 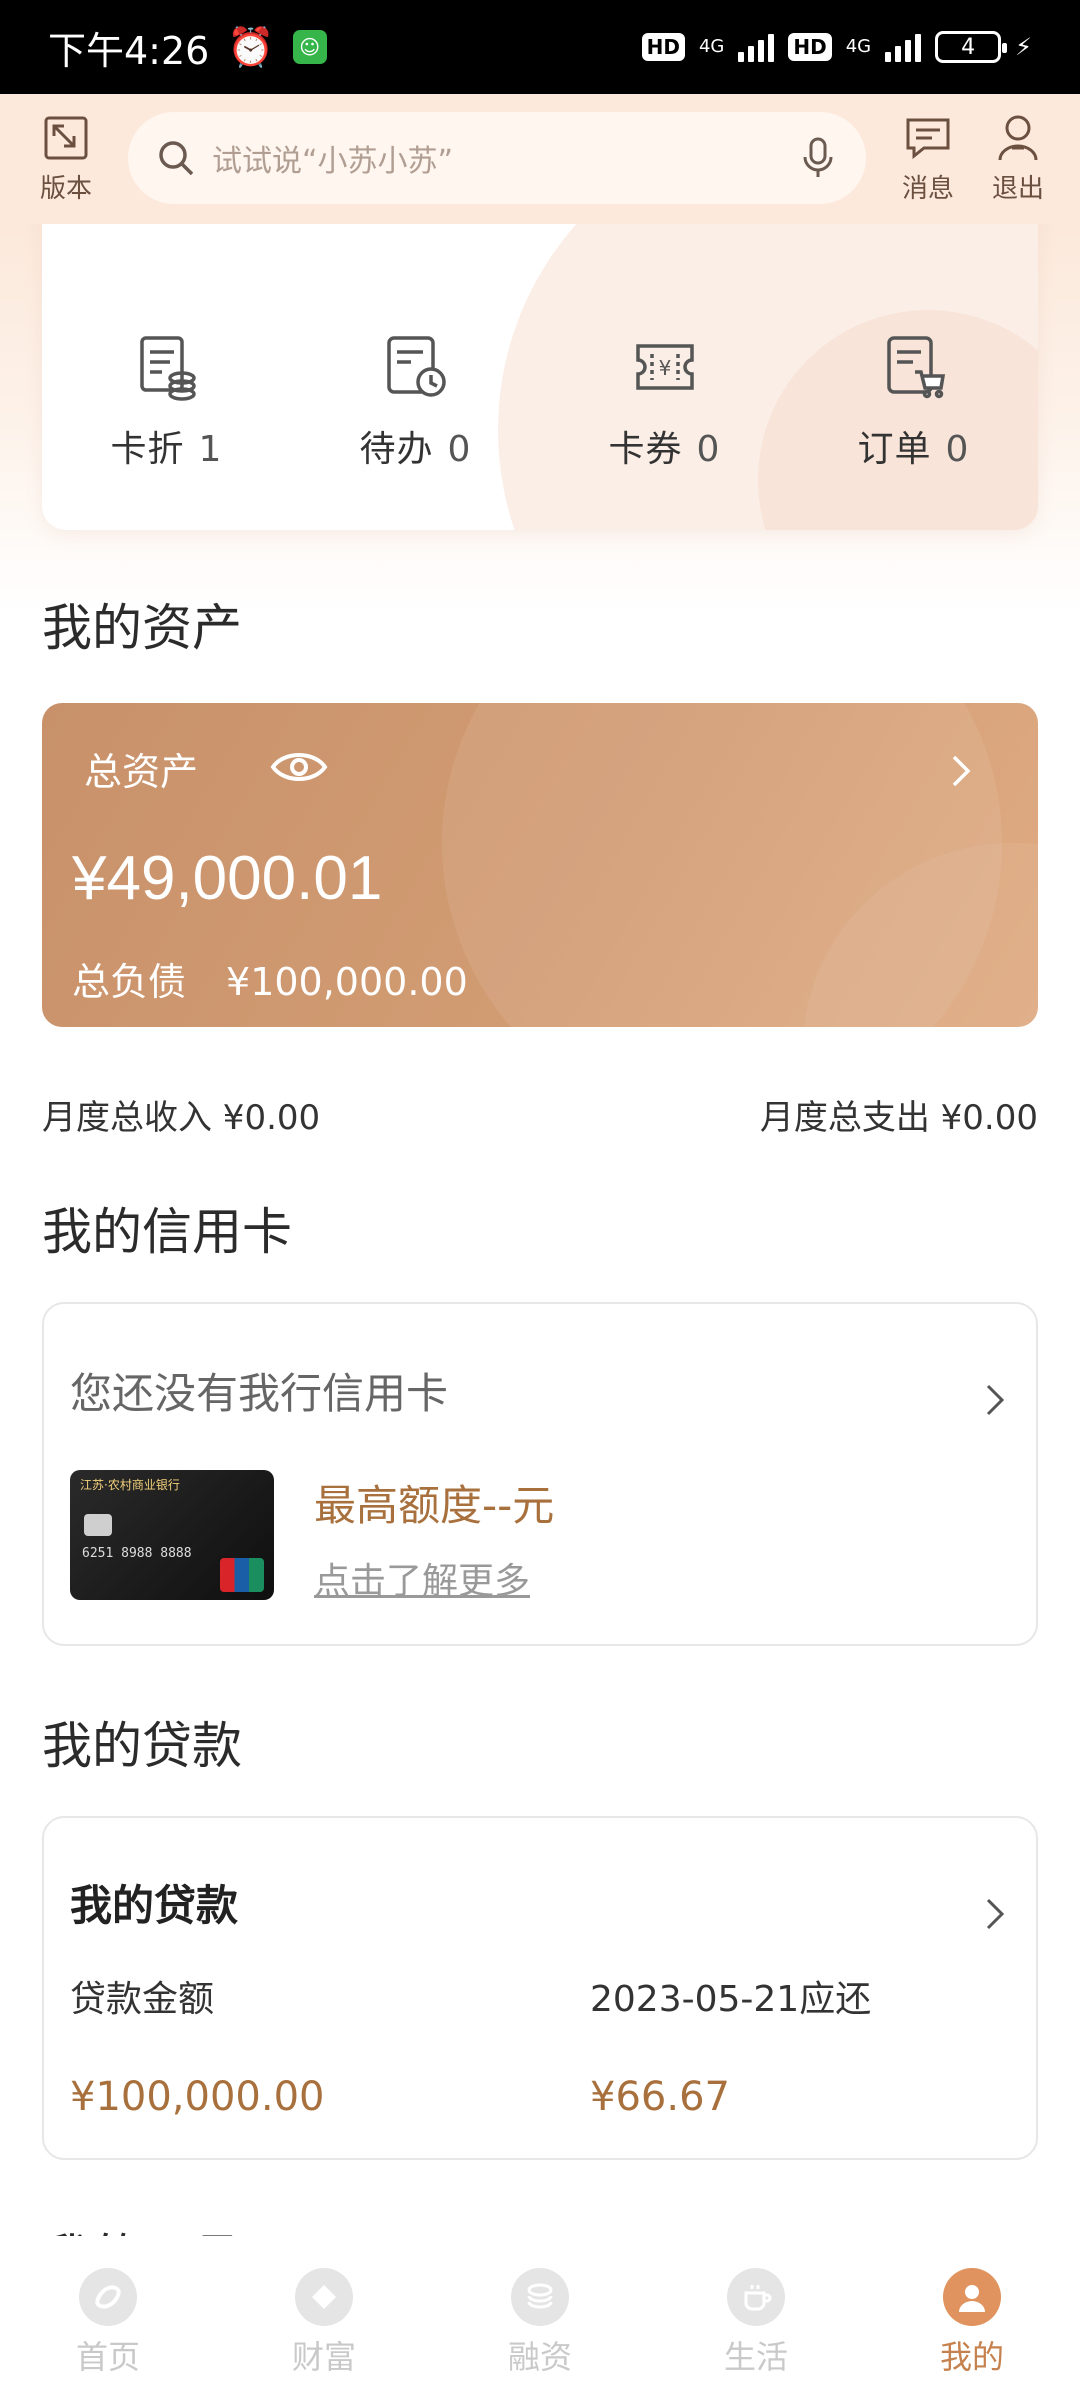 I want to click on monthly-expense: 月度总支出 ¥0.00, so click(x=898, y=1118).